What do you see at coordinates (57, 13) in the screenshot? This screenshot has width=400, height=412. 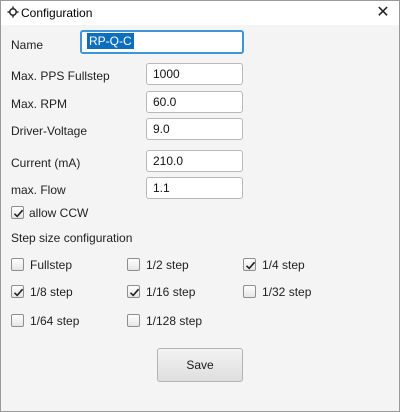 I see `window-title: Configuration` at bounding box center [57, 13].